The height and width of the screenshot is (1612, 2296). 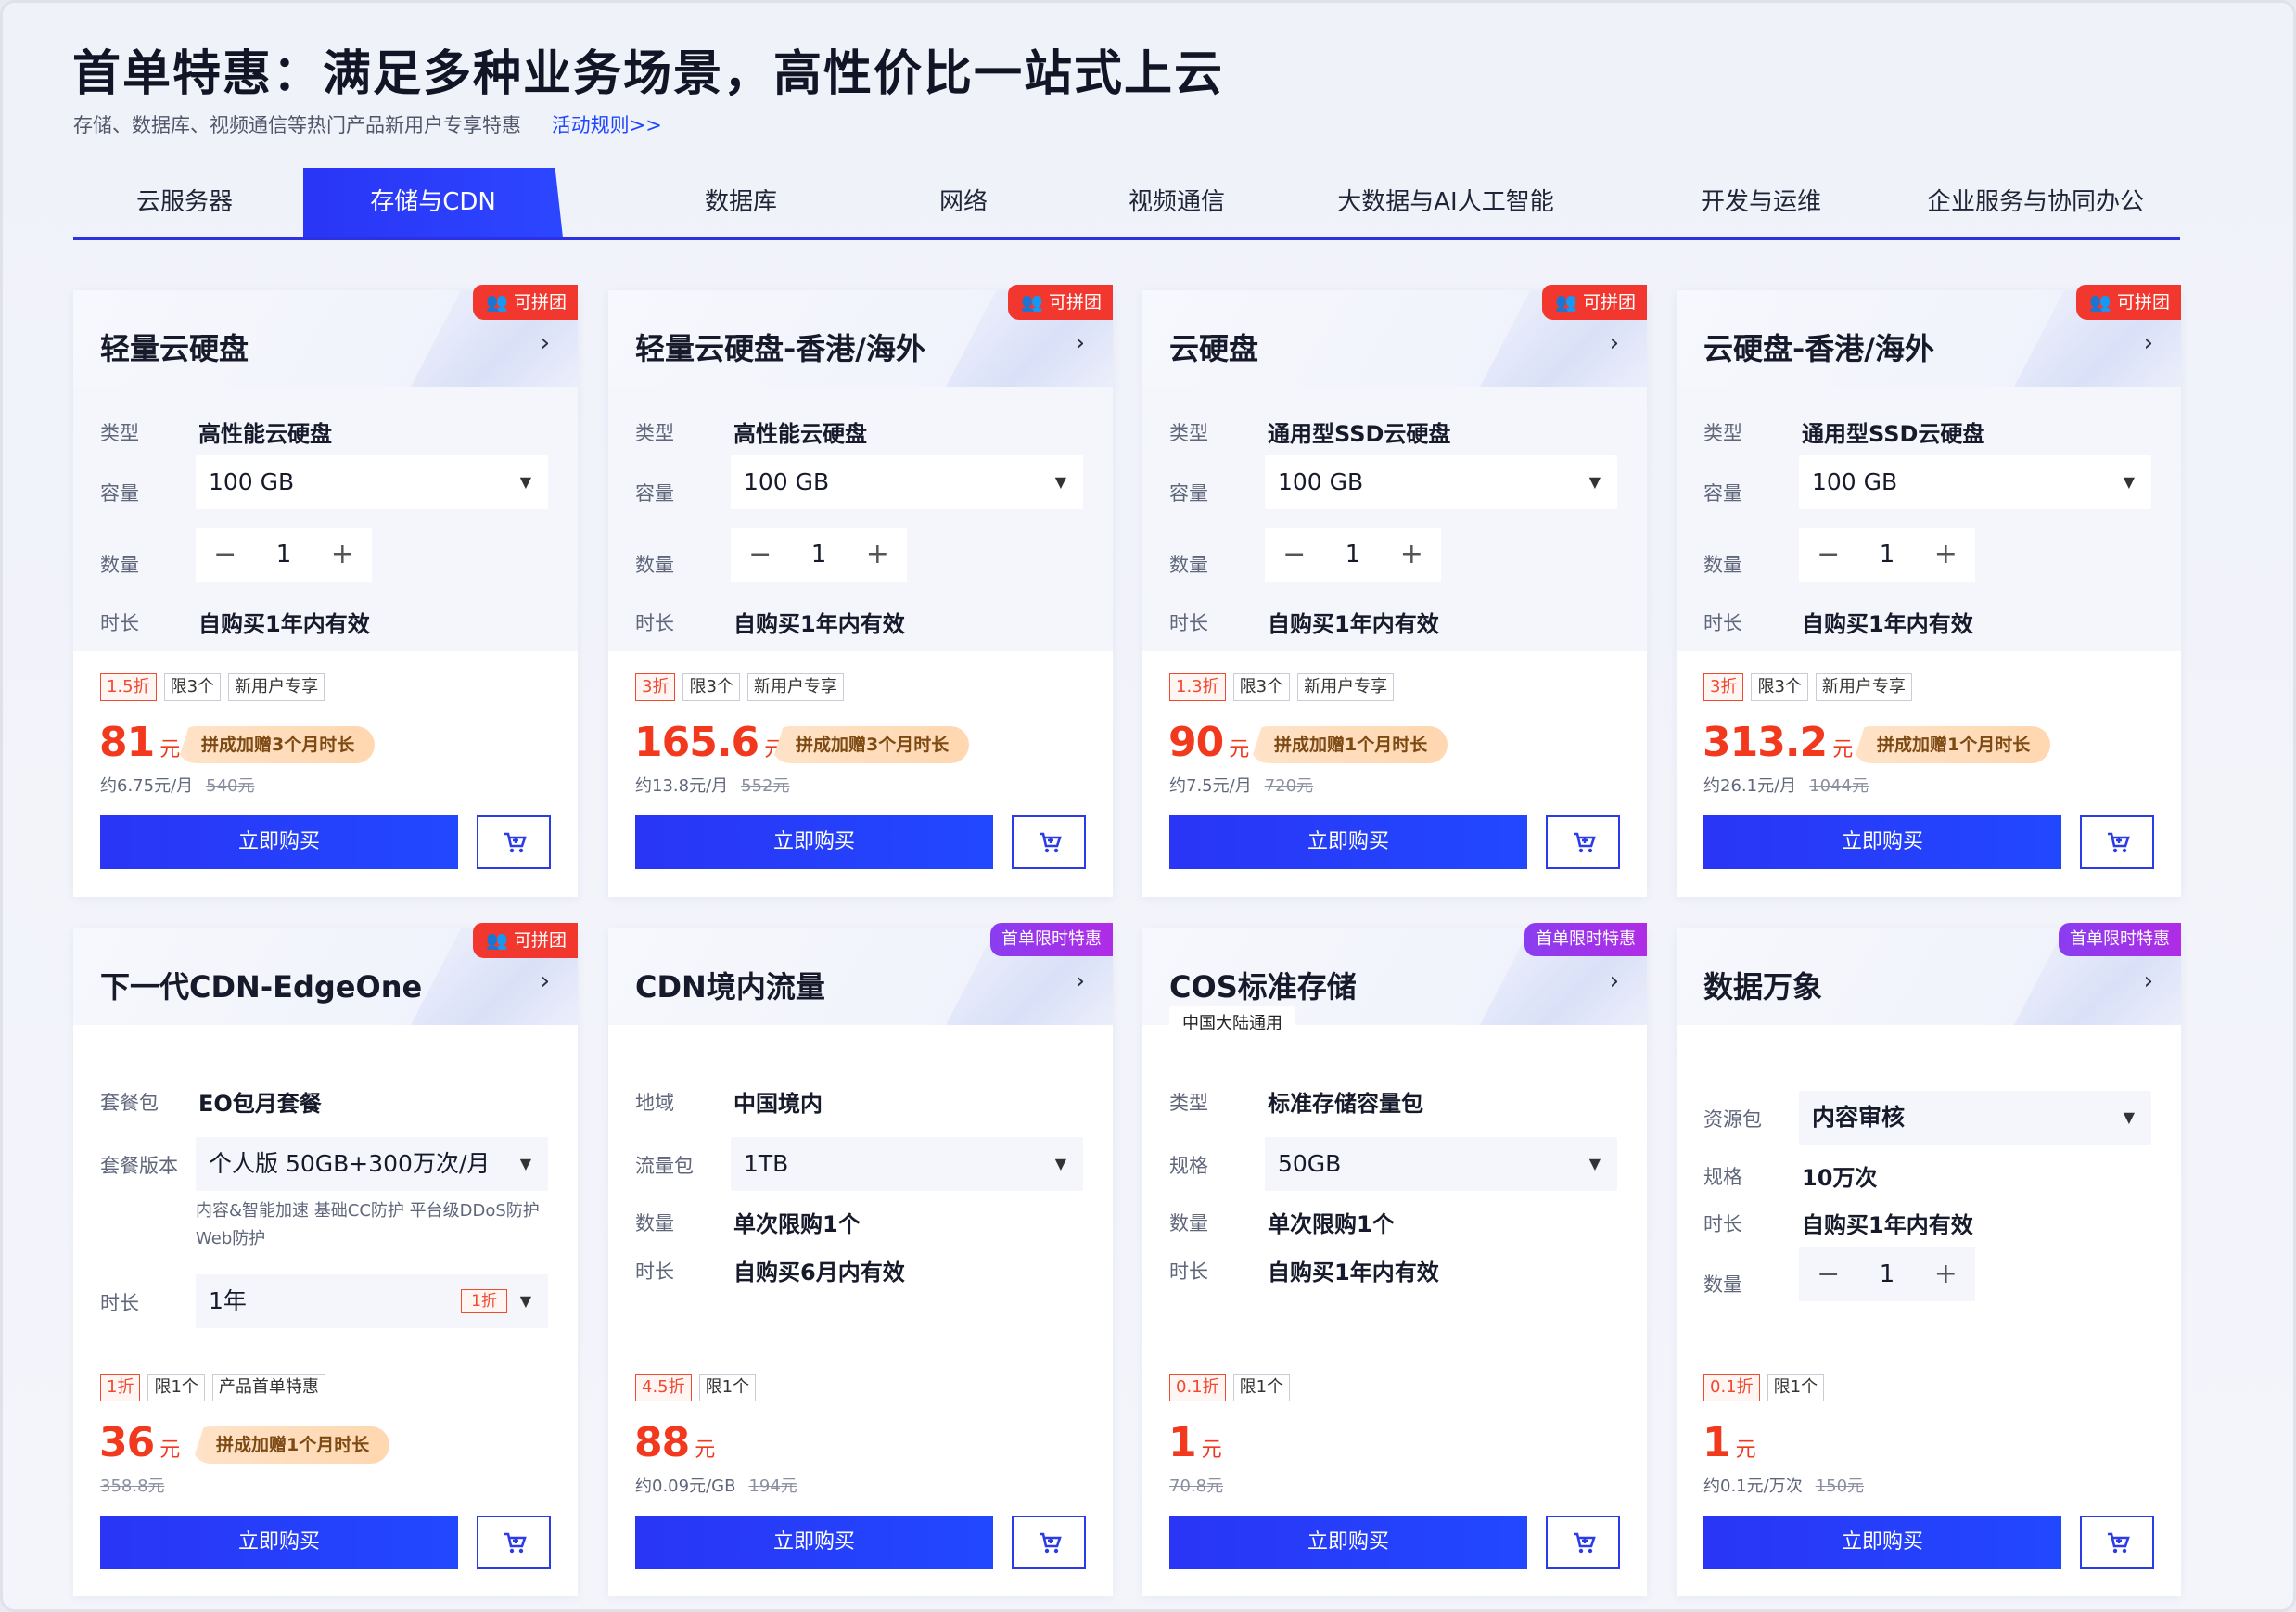 I want to click on tab-storage-cdn: 存储与CDN, so click(x=433, y=202).